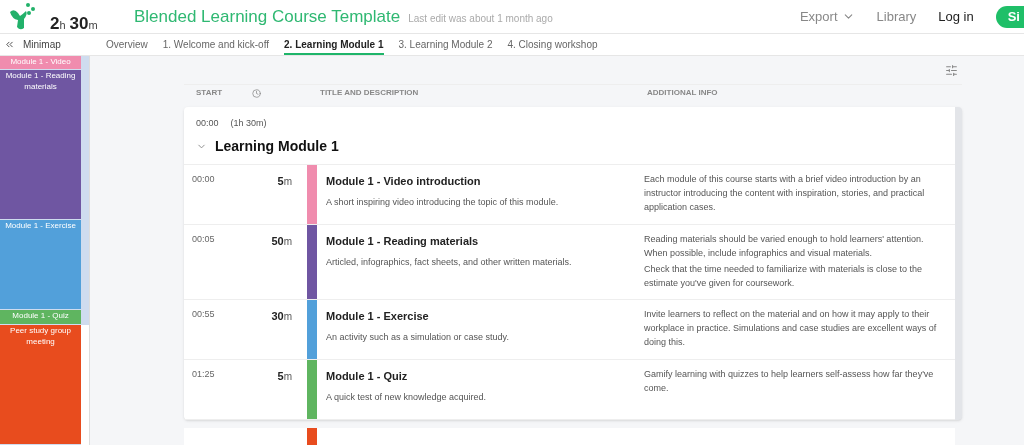 The width and height of the screenshot is (1024, 445). What do you see at coordinates (207, 124) in the screenshot?
I see `section-start: 00:00` at bounding box center [207, 124].